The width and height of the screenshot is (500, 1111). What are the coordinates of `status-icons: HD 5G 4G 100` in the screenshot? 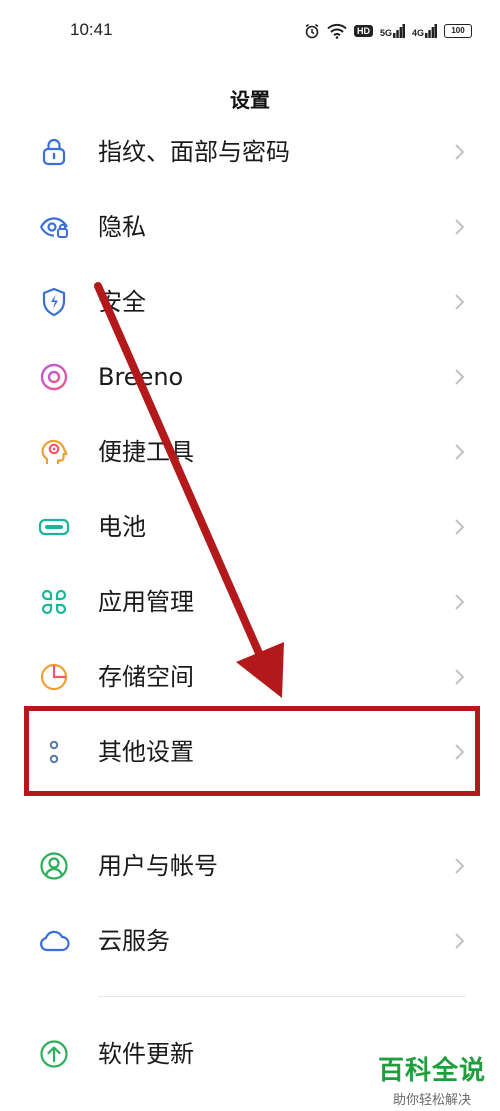 It's located at (388, 31).